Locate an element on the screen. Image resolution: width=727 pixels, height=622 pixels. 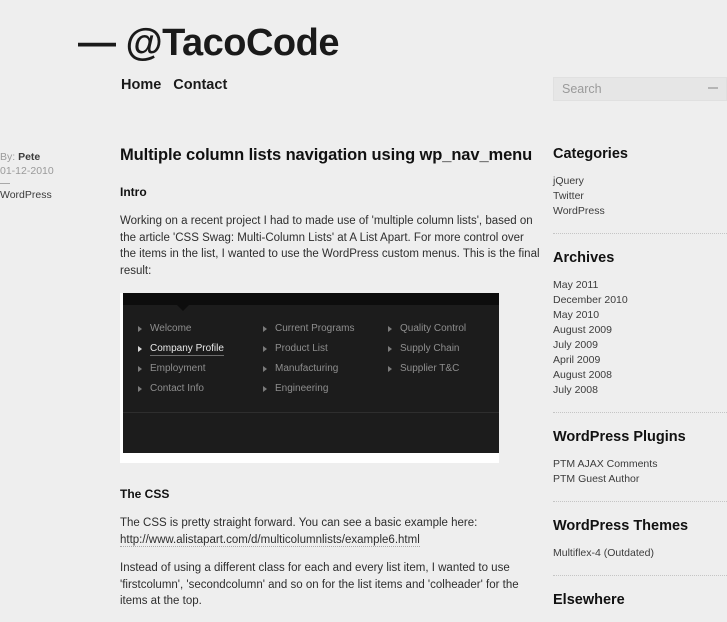
archive-link: May 2011 is located at coordinates (575, 285).